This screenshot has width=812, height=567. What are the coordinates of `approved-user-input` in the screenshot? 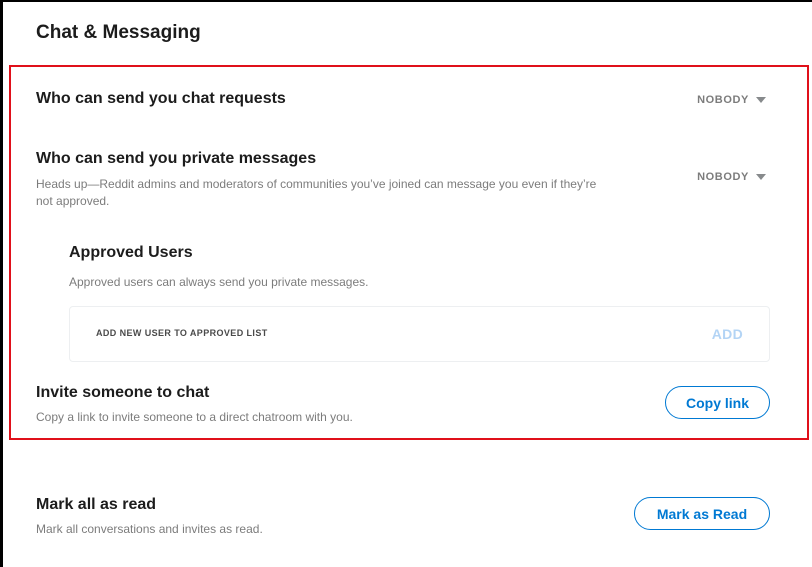 It's located at (356, 333).